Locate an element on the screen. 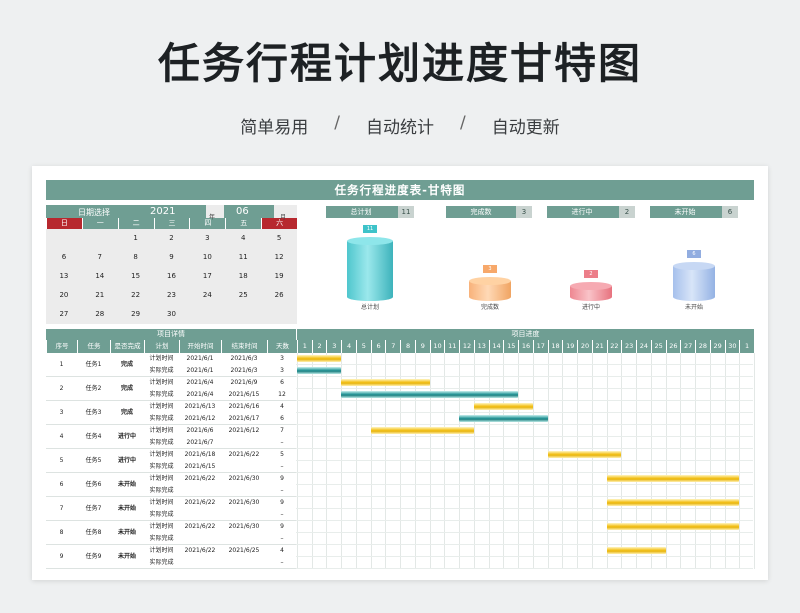 This screenshot has height=613, width=800. cylinder-top is located at coordinates (694, 266).